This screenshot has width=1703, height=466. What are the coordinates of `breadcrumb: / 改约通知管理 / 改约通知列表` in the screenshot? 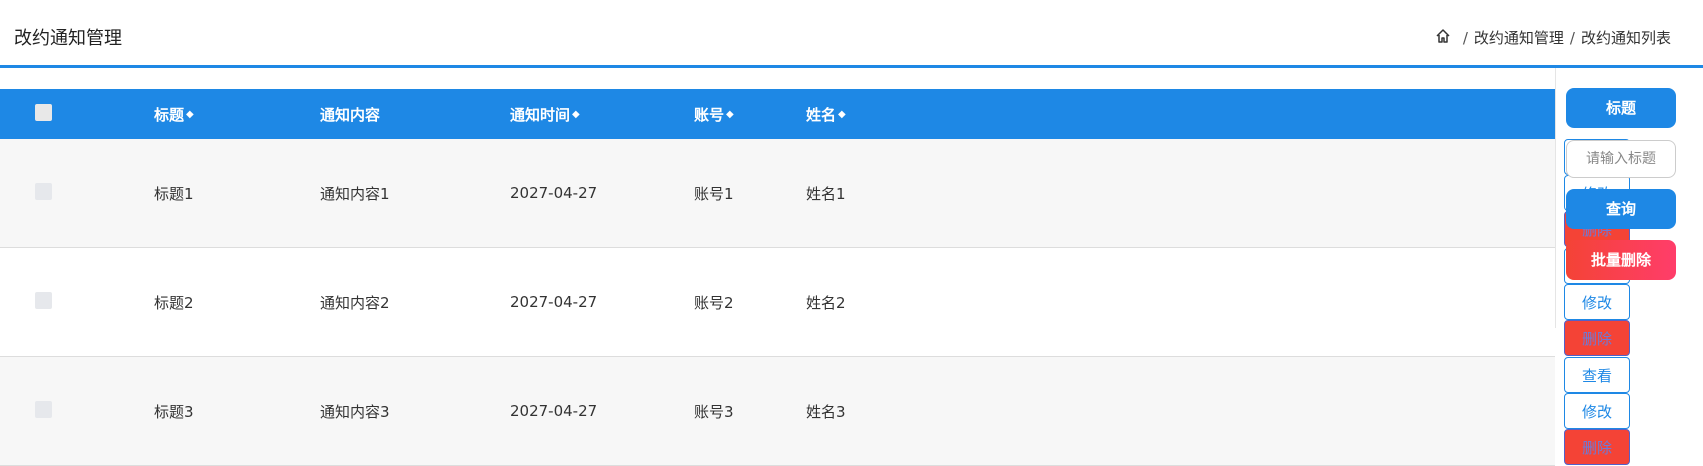 It's located at (1553, 37).